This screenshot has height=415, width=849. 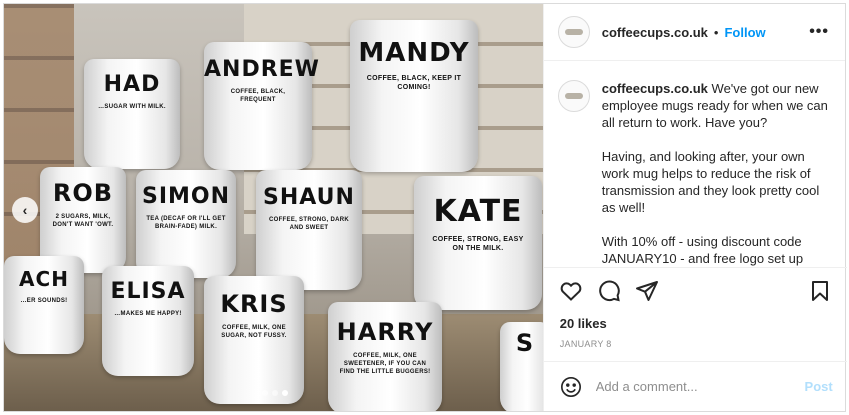 I want to click on mug: ANDREW COFFEE, BLACK, FREQUENT, so click(x=271, y=106).